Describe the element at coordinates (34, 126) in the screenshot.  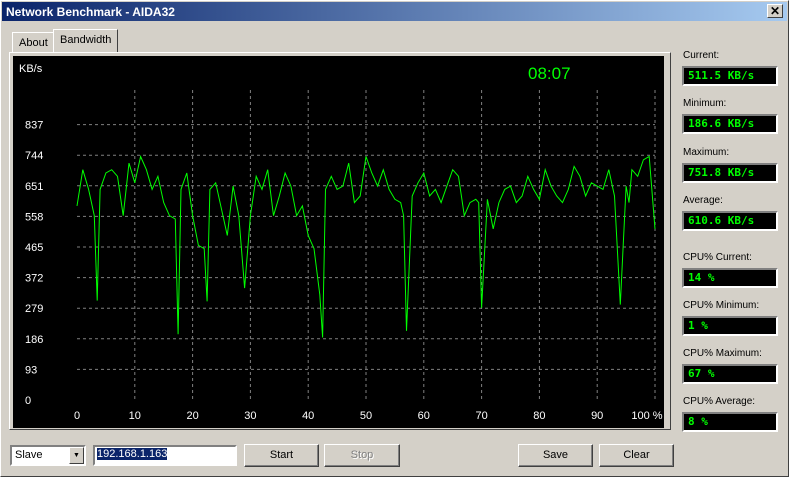
I see `y-tick-label: 837` at that location.